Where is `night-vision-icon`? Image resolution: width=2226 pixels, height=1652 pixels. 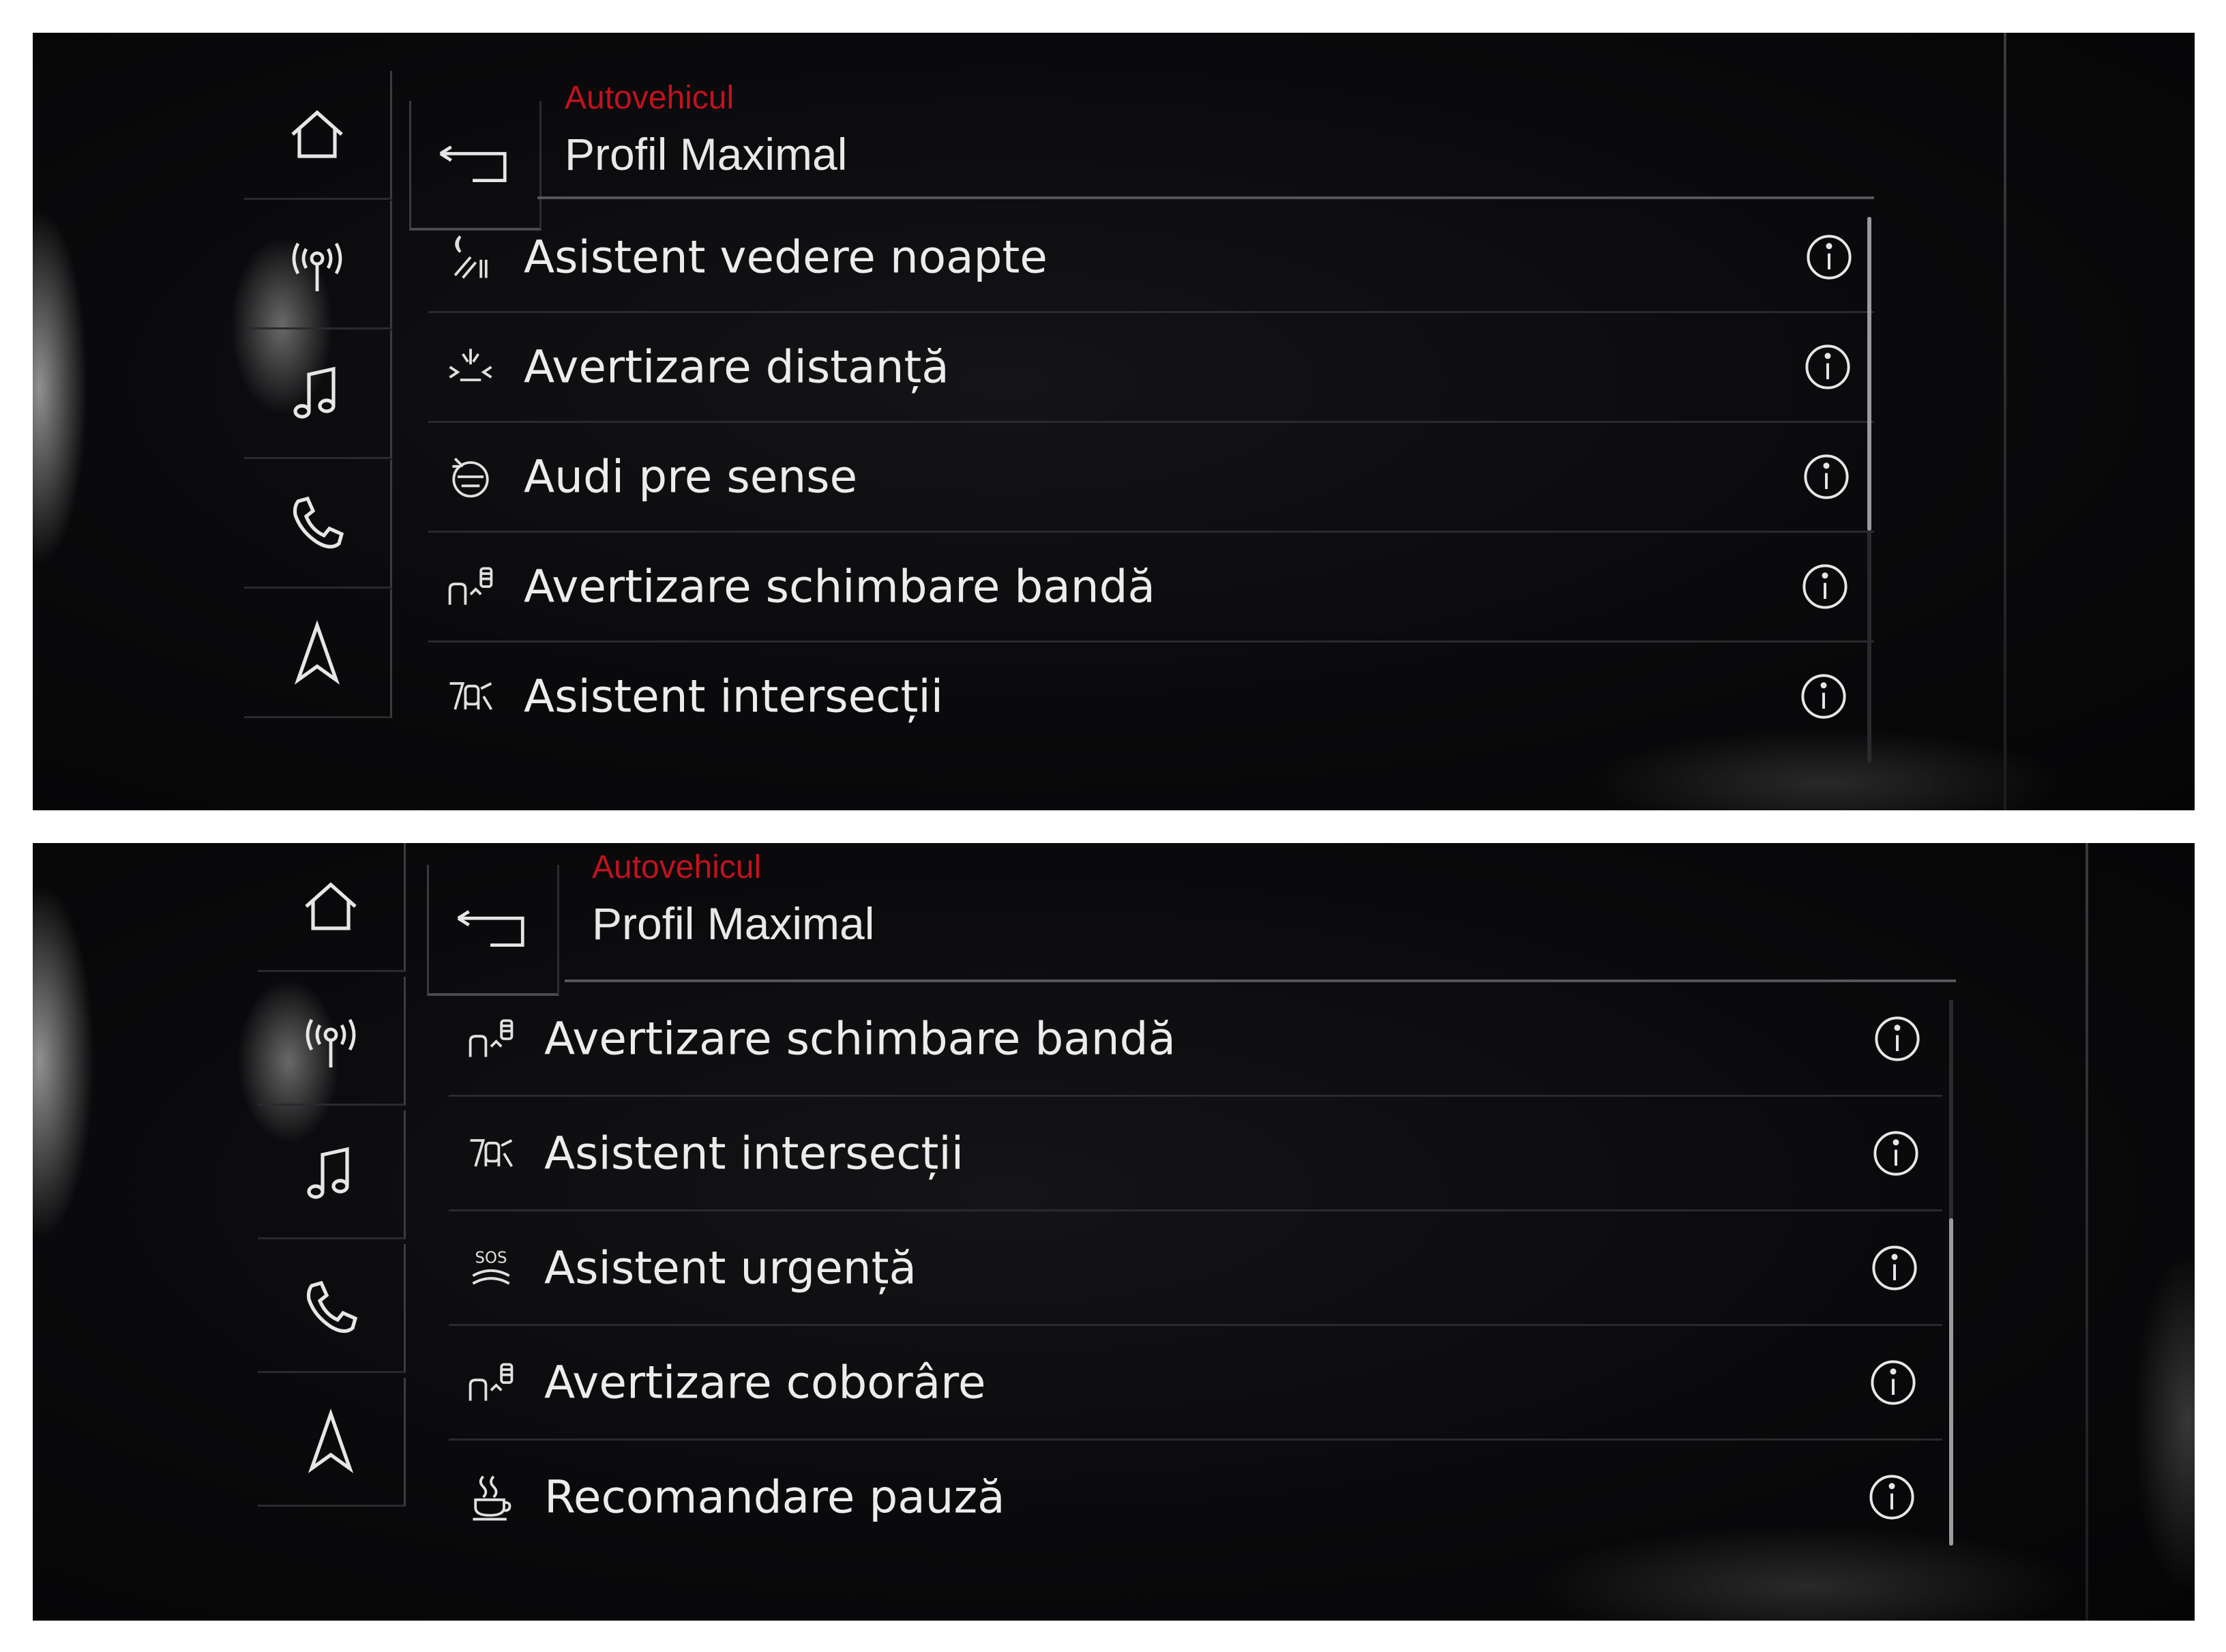
night-vision-icon is located at coordinates (471, 257).